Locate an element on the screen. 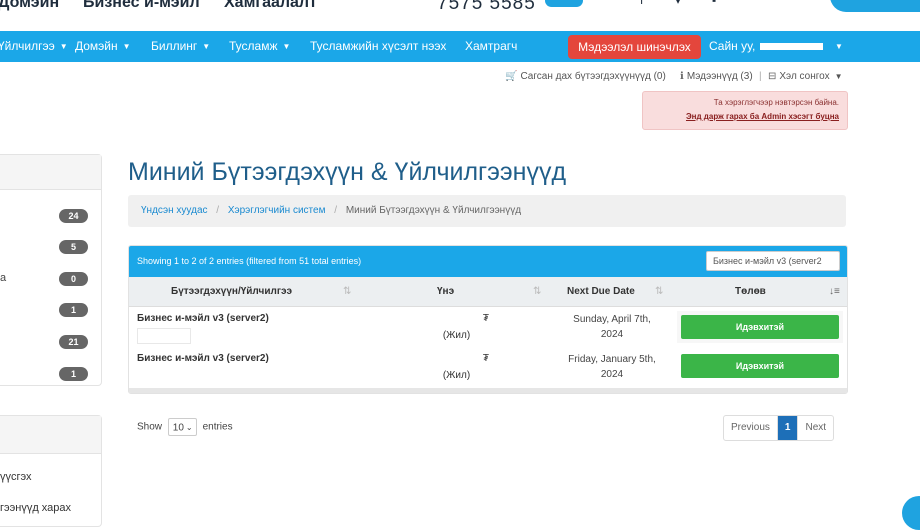 This screenshot has width=920, height=530. user-menu-caret: ▼ is located at coordinates (836, 46).